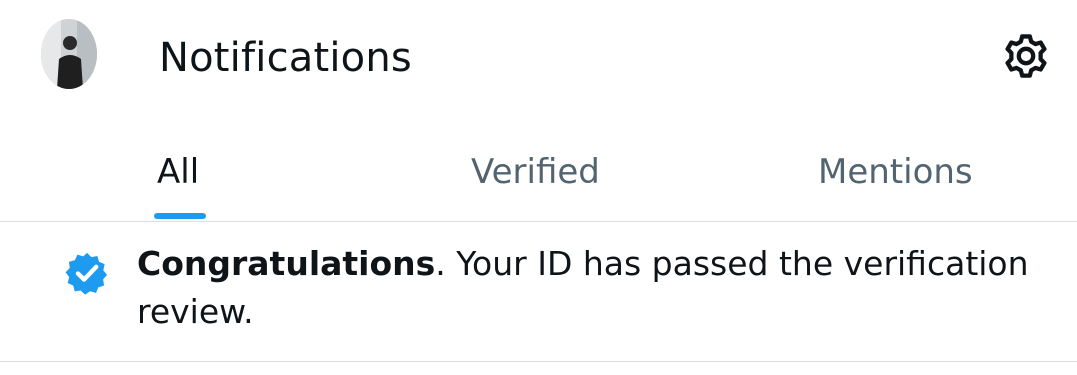 The height and width of the screenshot is (375, 1077). I want to click on tab-label: All, so click(178, 172).